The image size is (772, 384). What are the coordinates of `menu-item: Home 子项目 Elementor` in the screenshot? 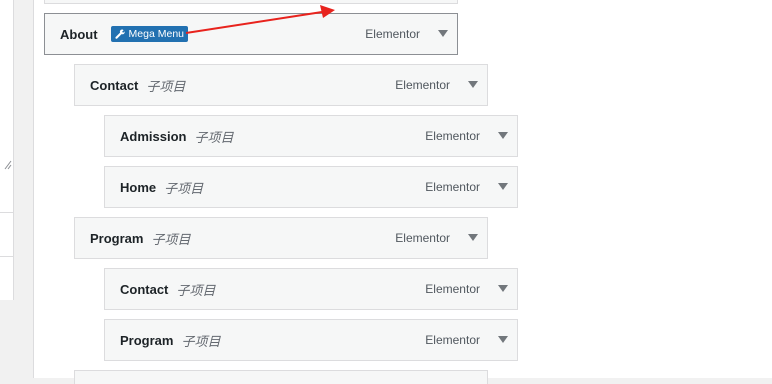 It's located at (311, 187).